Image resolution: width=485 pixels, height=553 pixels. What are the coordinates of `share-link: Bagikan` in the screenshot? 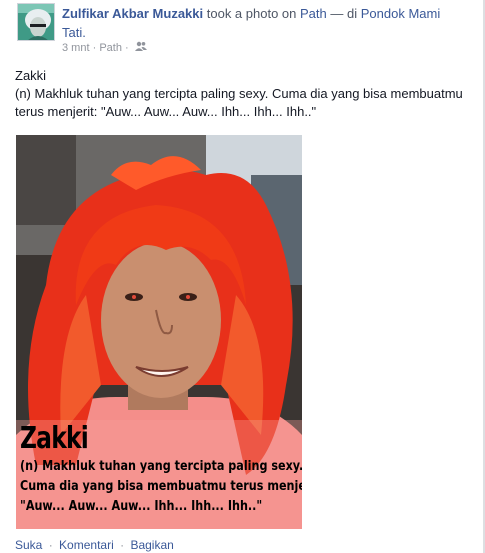 It's located at (151, 545).